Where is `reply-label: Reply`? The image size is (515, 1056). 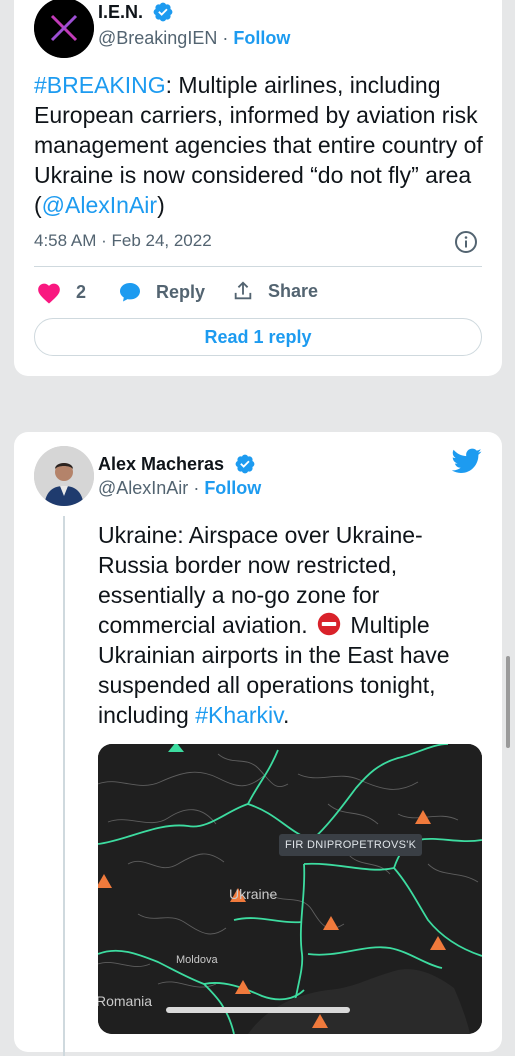
reply-label: Reply is located at coordinates (181, 291).